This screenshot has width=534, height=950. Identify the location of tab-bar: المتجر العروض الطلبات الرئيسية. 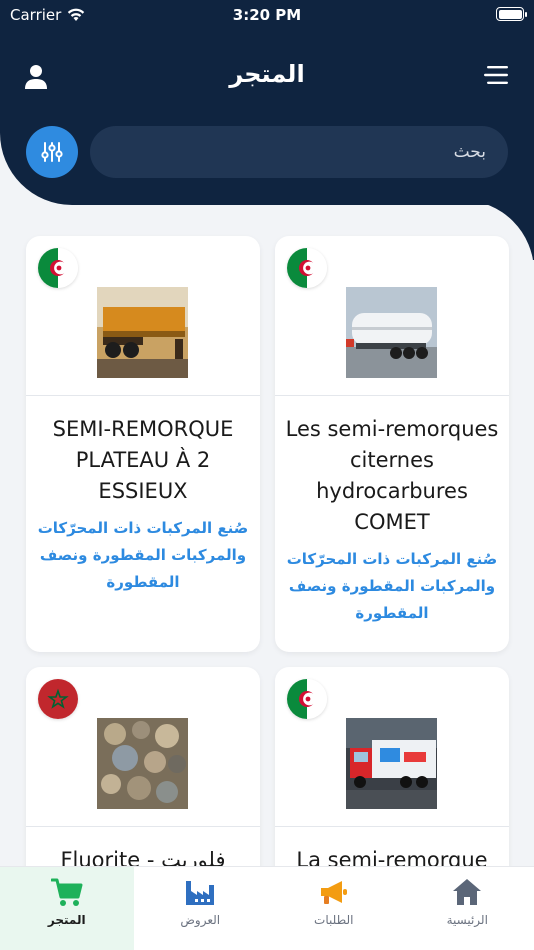
(267, 908).